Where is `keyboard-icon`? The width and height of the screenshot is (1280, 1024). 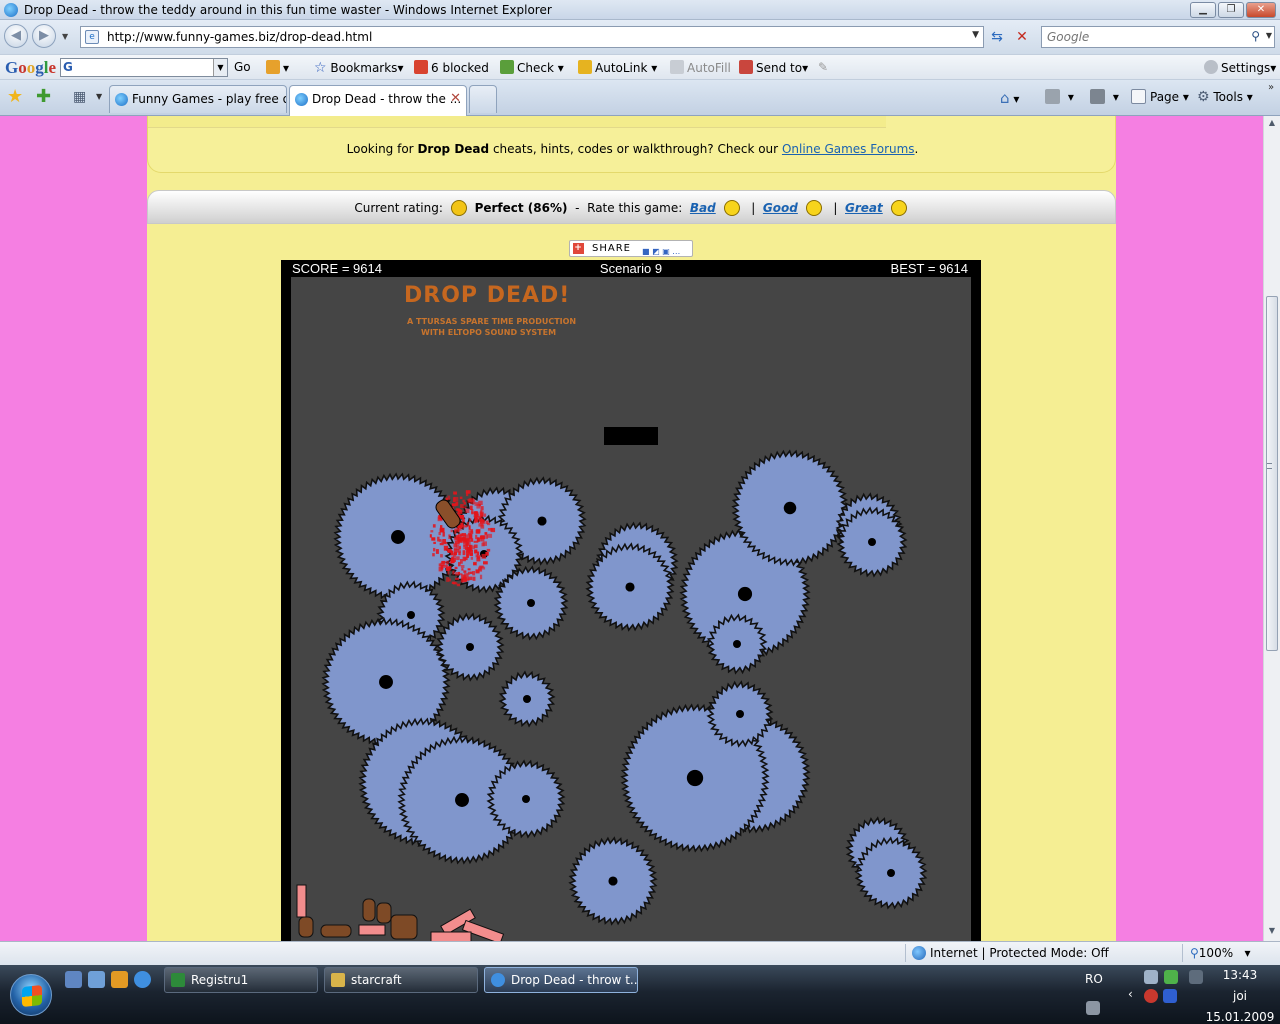 keyboard-icon is located at coordinates (1093, 1008).